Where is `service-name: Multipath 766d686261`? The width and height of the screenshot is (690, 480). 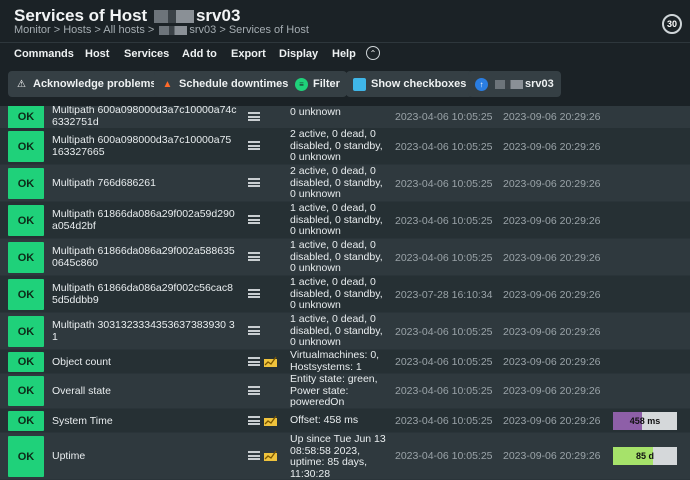 service-name: Multipath 766d686261 is located at coordinates (144, 183).